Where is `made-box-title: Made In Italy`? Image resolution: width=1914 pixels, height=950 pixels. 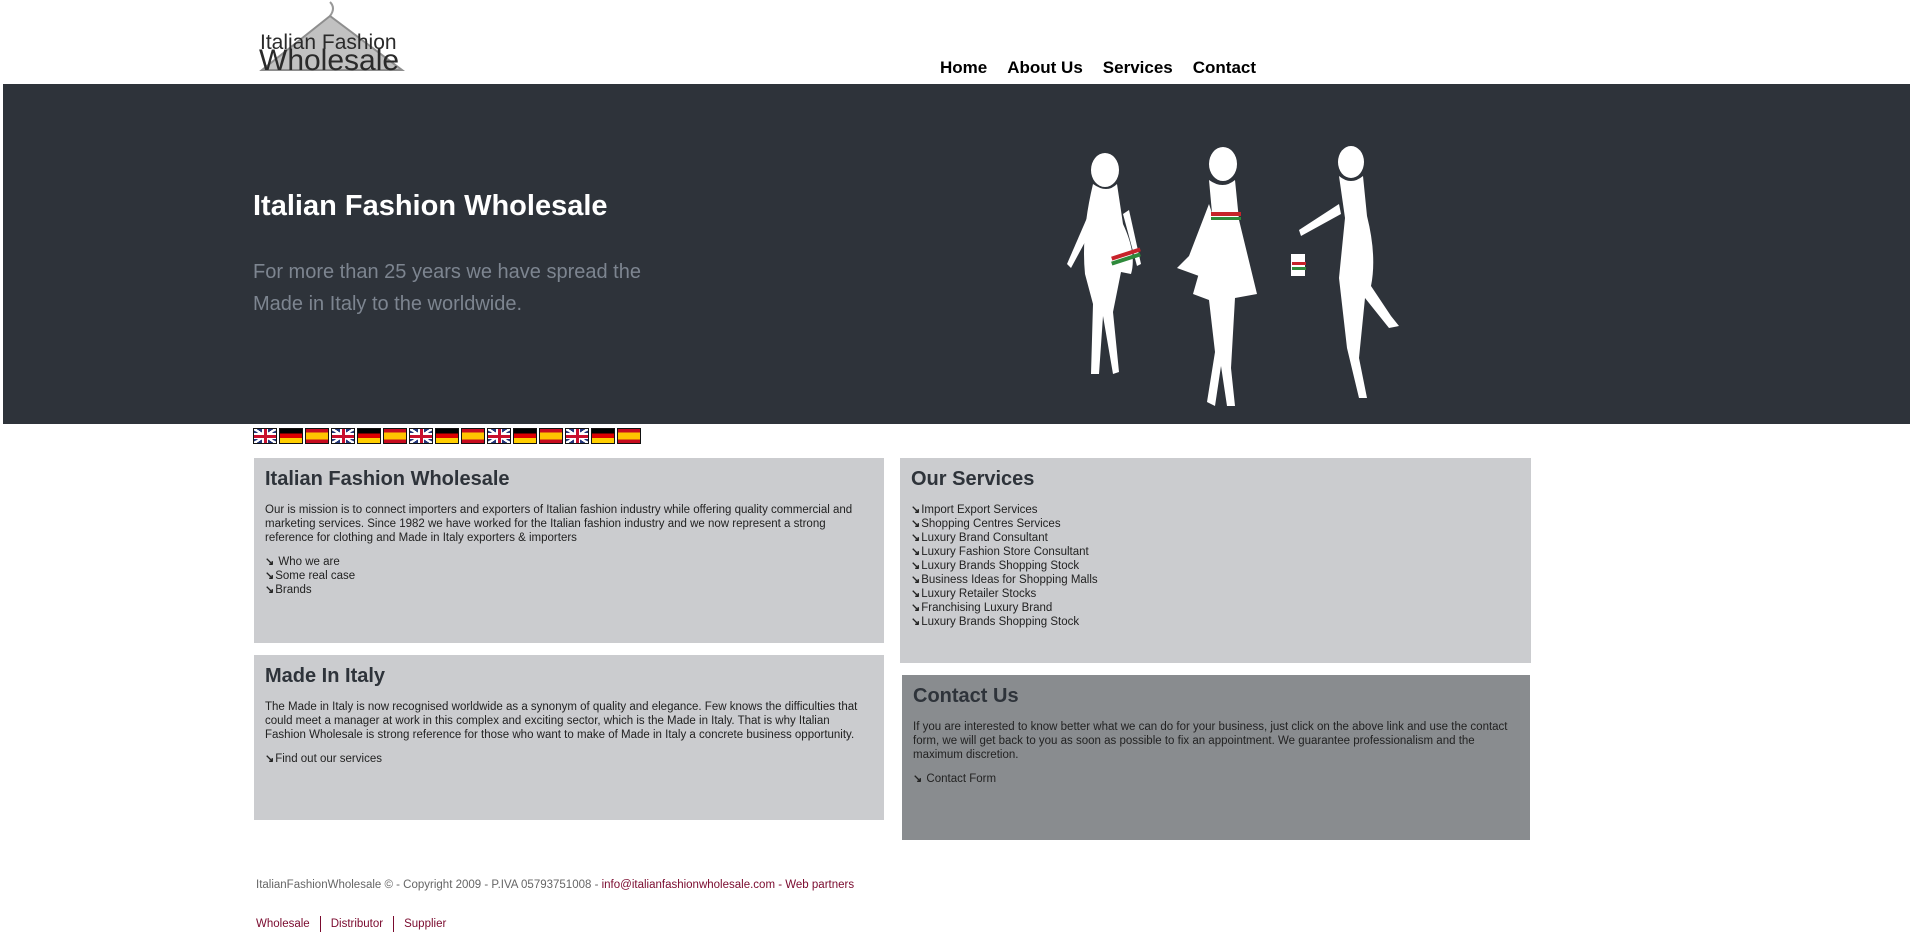 made-box-title: Made In Italy is located at coordinates (325, 676).